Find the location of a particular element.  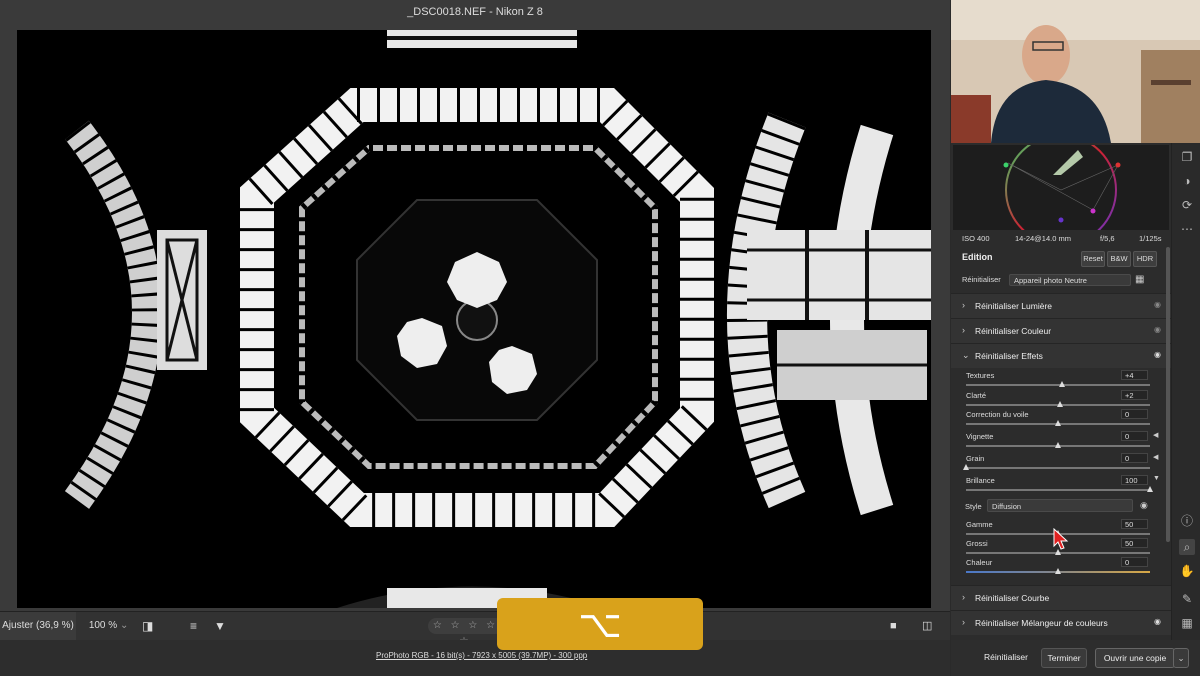

presets-icon: ◑ is located at coordinates (1187, 181).